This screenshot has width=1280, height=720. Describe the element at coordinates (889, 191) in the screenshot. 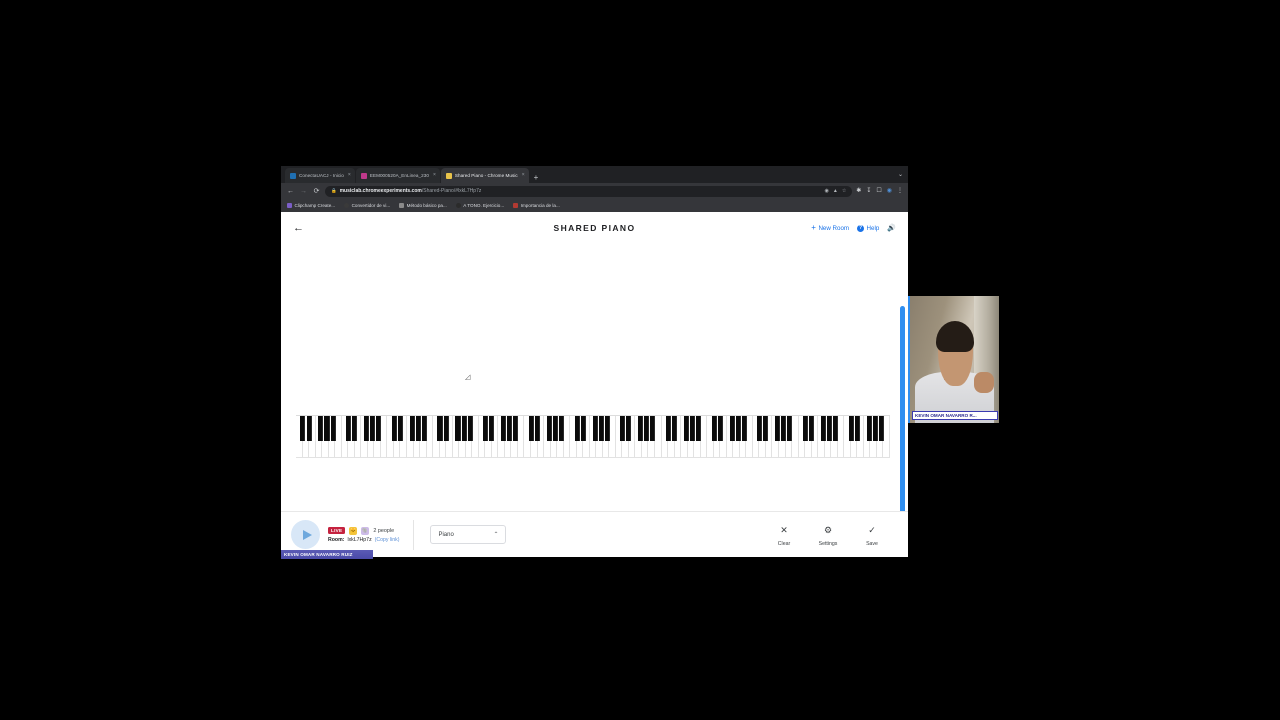

I see `profile-avatar-icon: ◉` at that location.